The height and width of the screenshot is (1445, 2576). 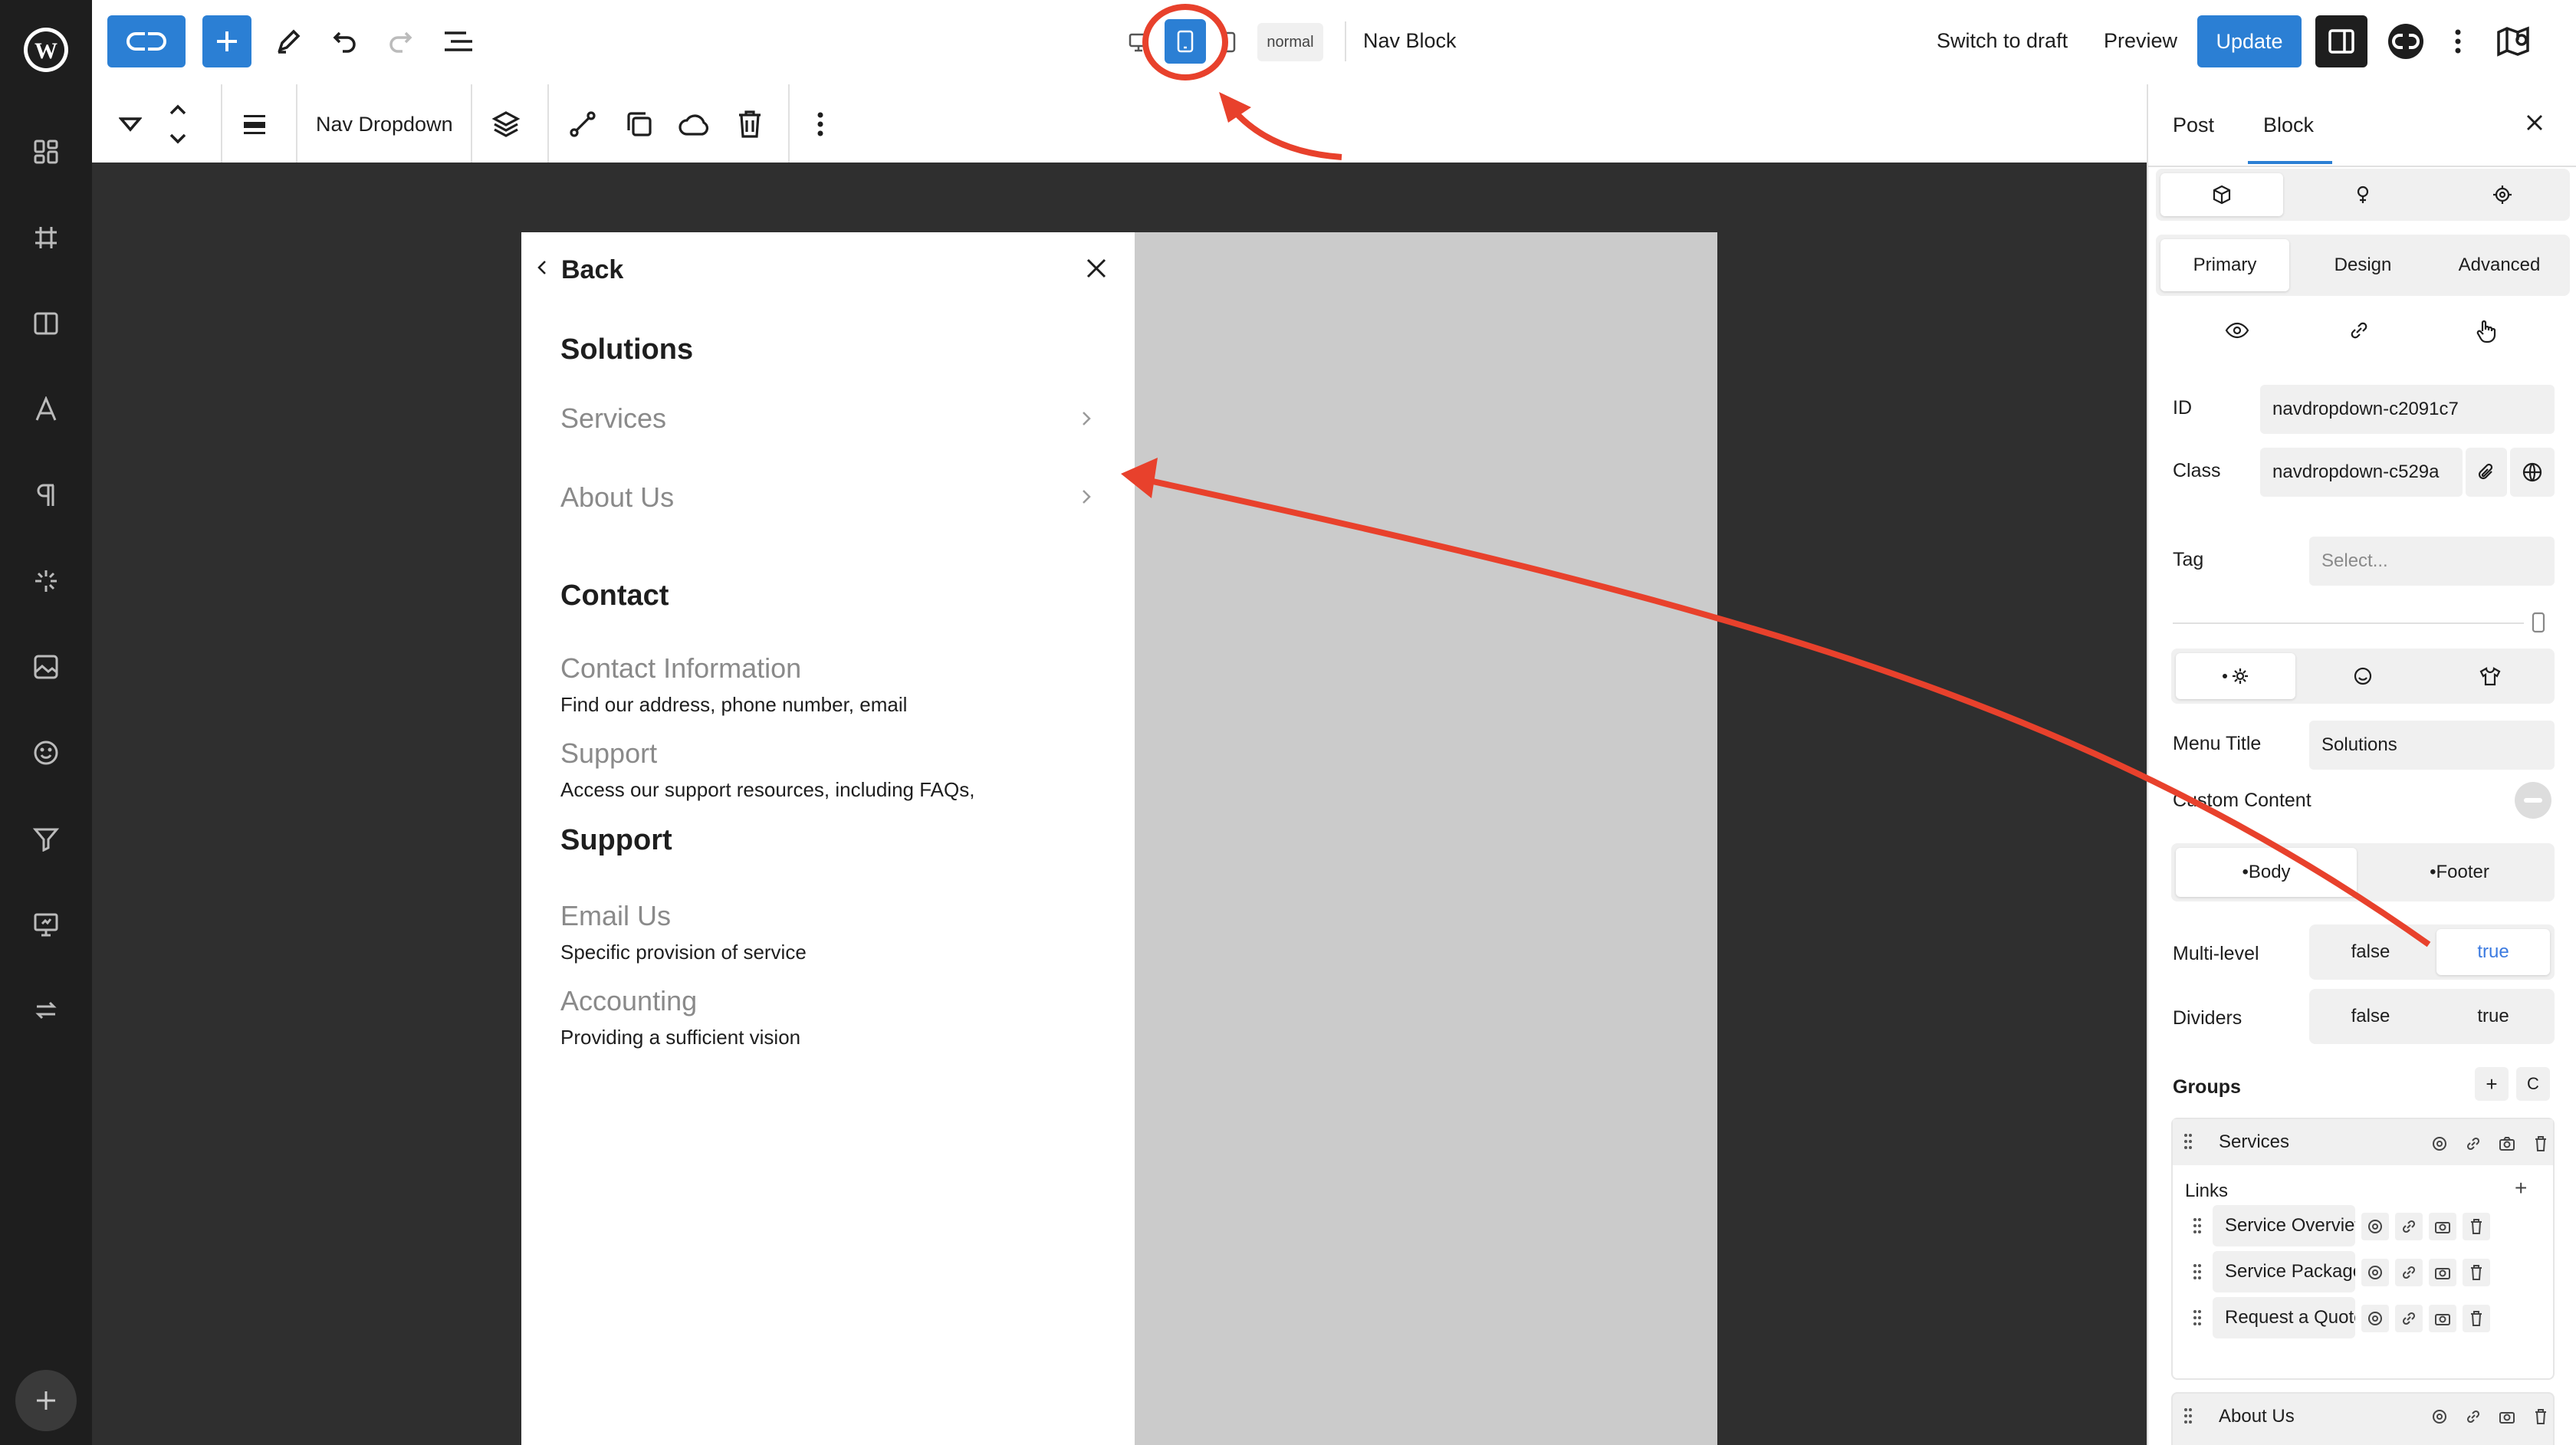 What do you see at coordinates (46, 924) in the screenshot?
I see `presentation-icon` at bounding box center [46, 924].